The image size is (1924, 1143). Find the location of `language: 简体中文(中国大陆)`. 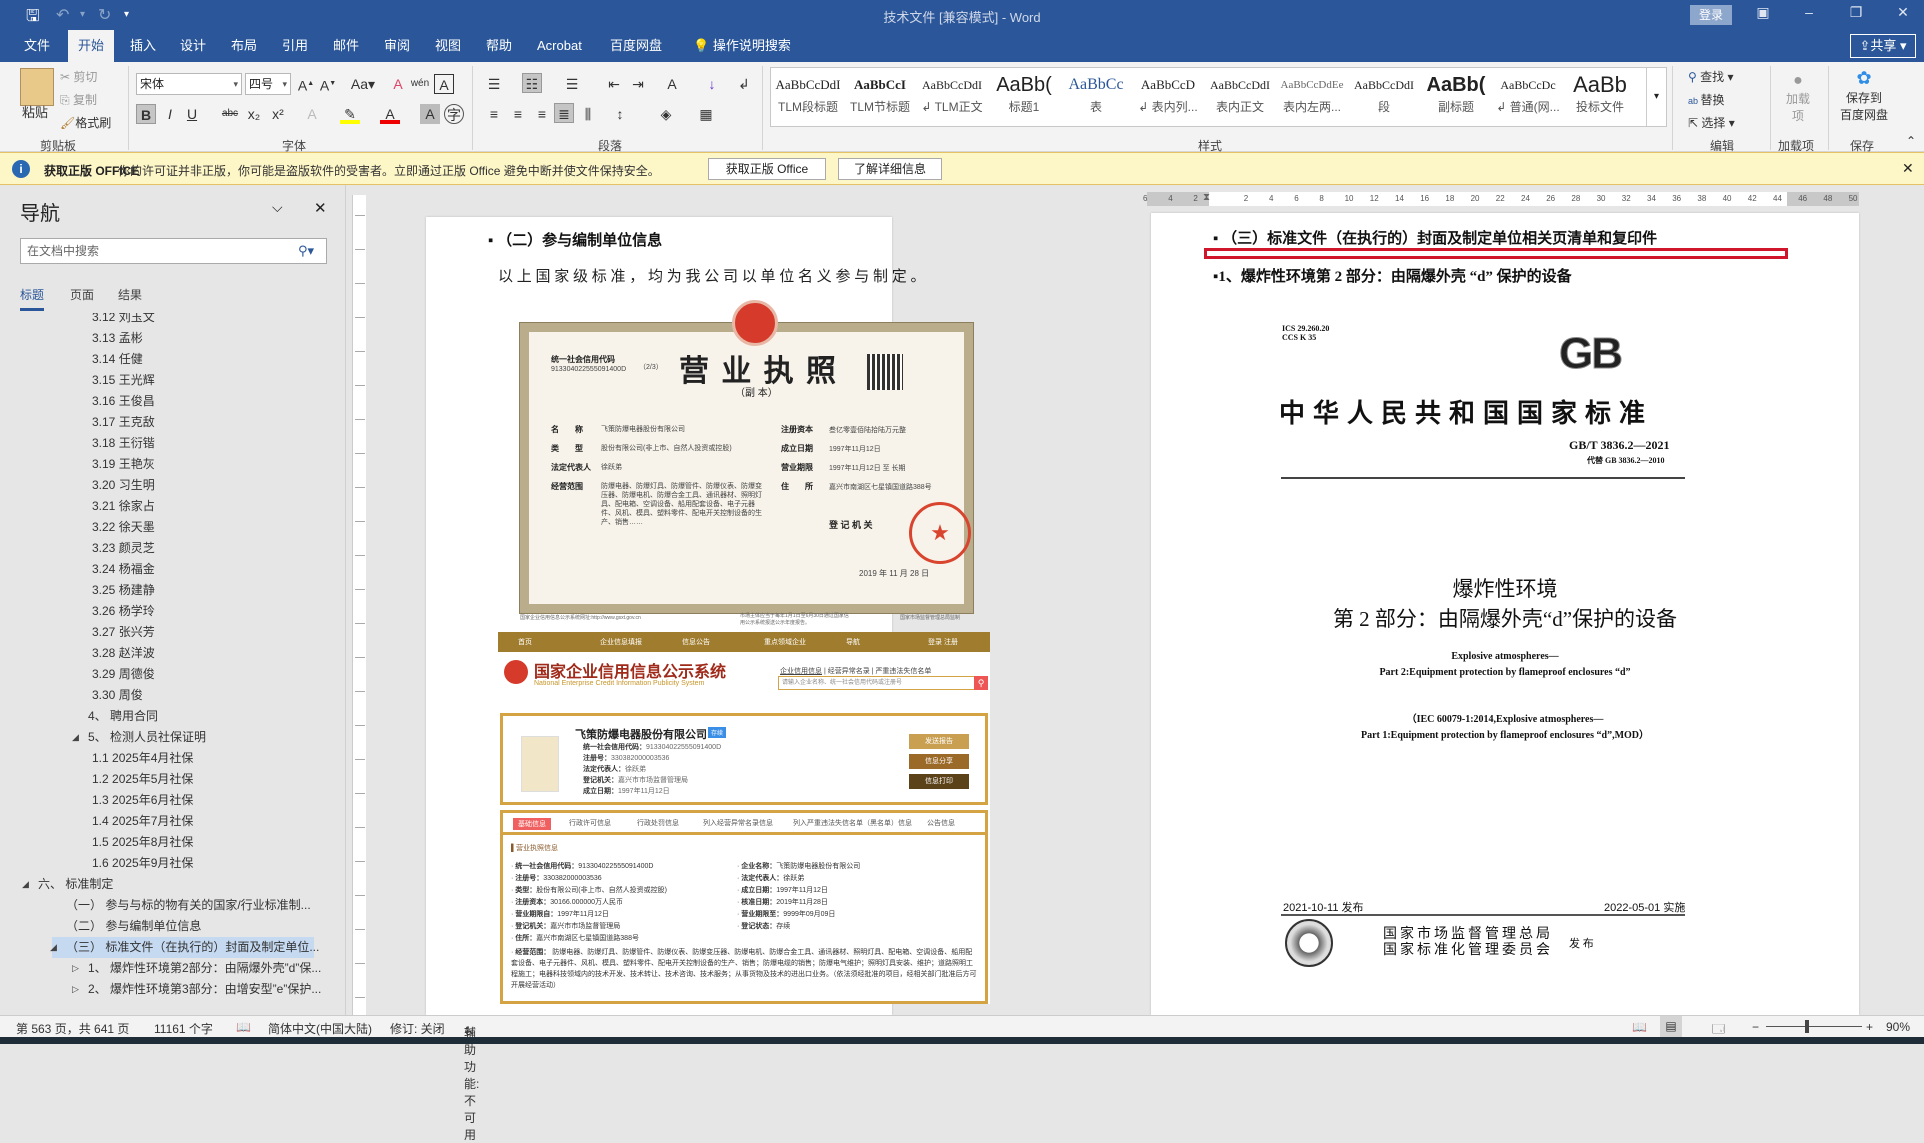

language: 简体中文(中国大陆) is located at coordinates (320, 1028).